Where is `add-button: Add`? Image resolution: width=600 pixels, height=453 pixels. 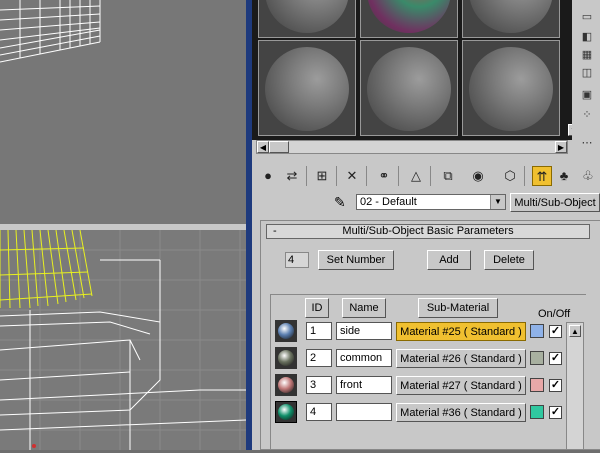 add-button: Add is located at coordinates (449, 260).